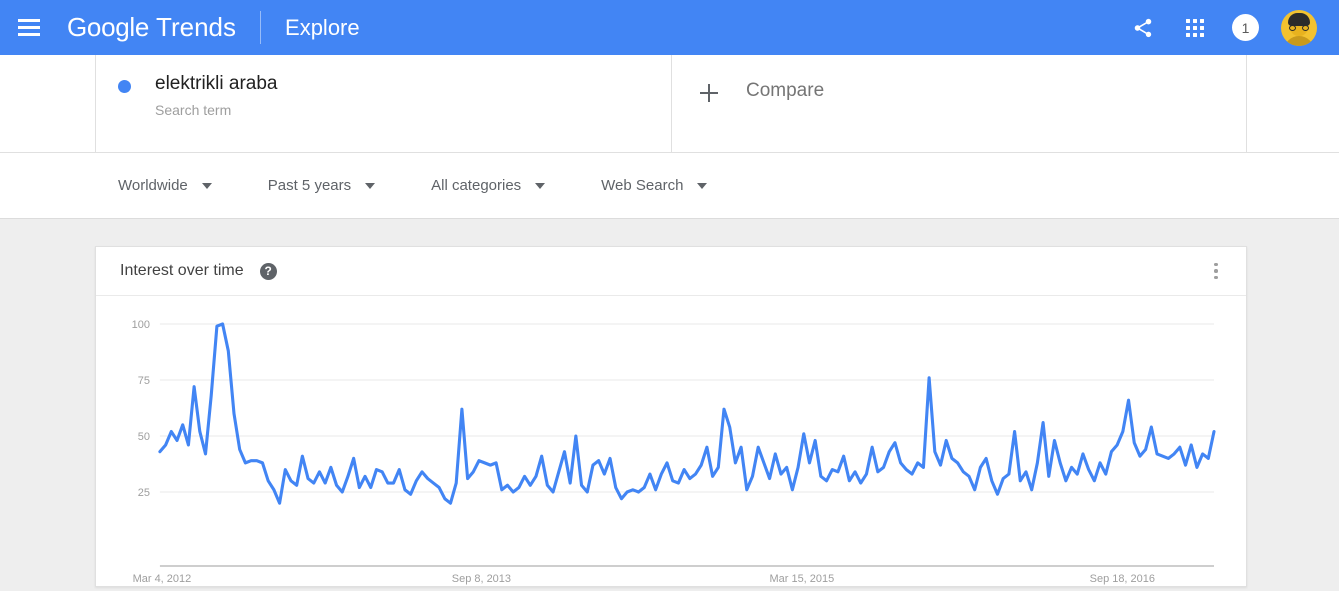  I want to click on y-axis-tick-label: 50, so click(144, 437).